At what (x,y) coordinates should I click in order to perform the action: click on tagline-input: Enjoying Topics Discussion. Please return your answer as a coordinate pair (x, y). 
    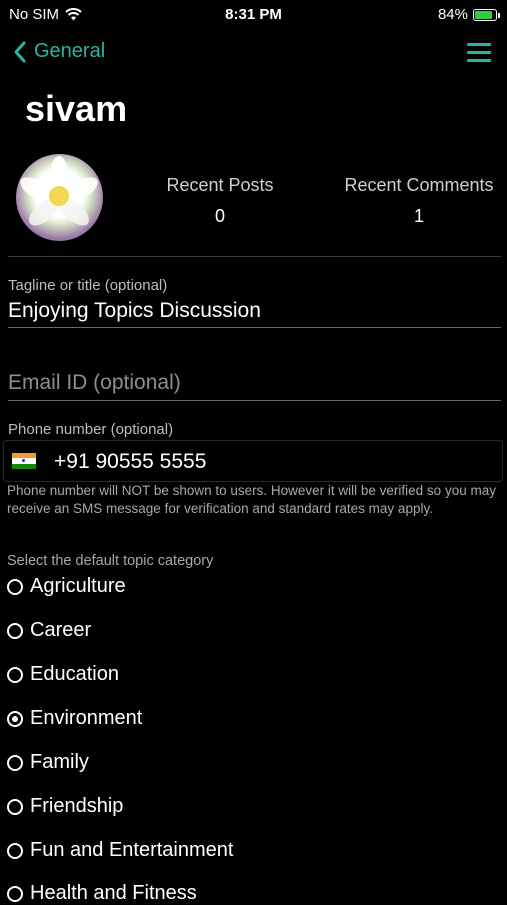
    Looking at the image, I should click on (134, 311).